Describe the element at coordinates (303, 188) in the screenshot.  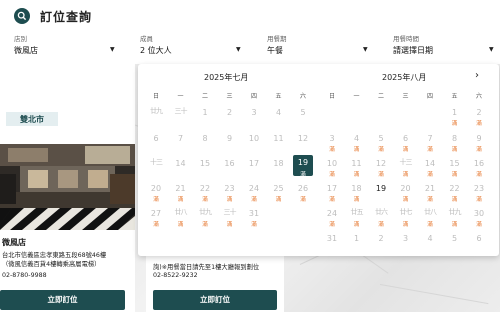
I see `calendar-day: 26` at that location.